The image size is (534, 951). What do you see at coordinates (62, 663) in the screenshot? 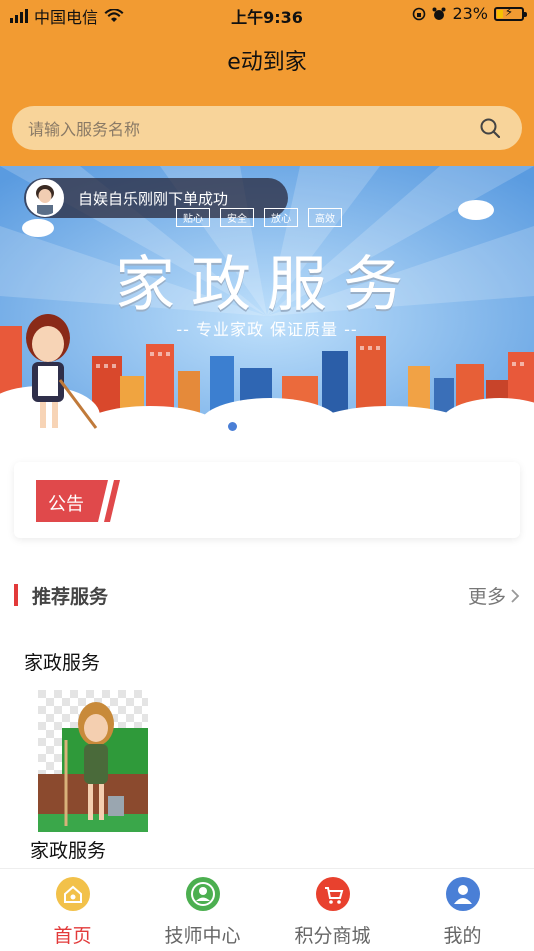
I see `category-title: 家政服务` at bounding box center [62, 663].